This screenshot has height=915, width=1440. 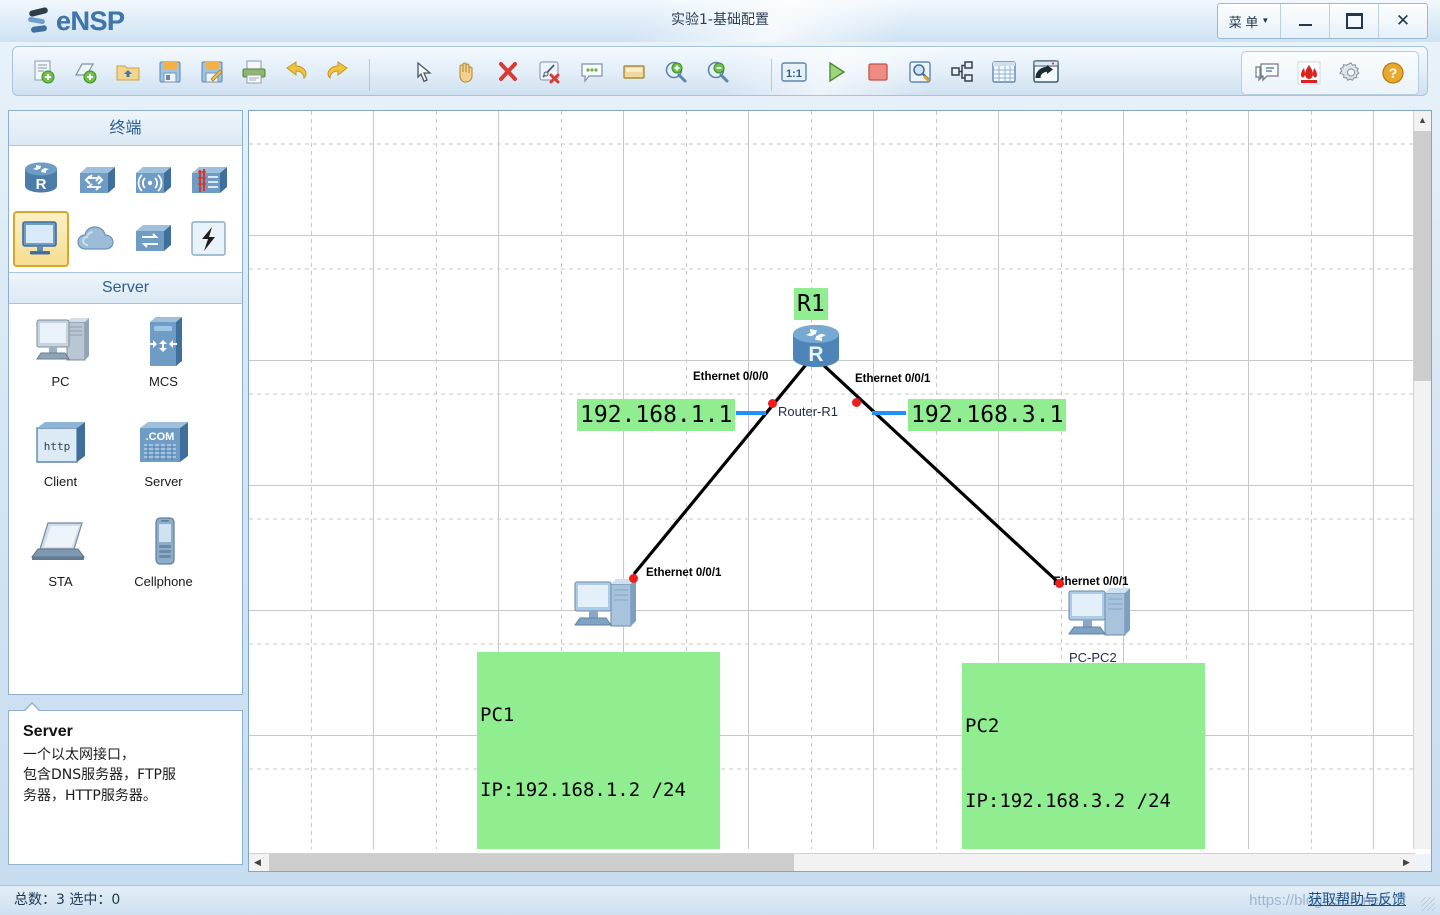 I want to click on open-folder-icon, so click(x=128, y=72).